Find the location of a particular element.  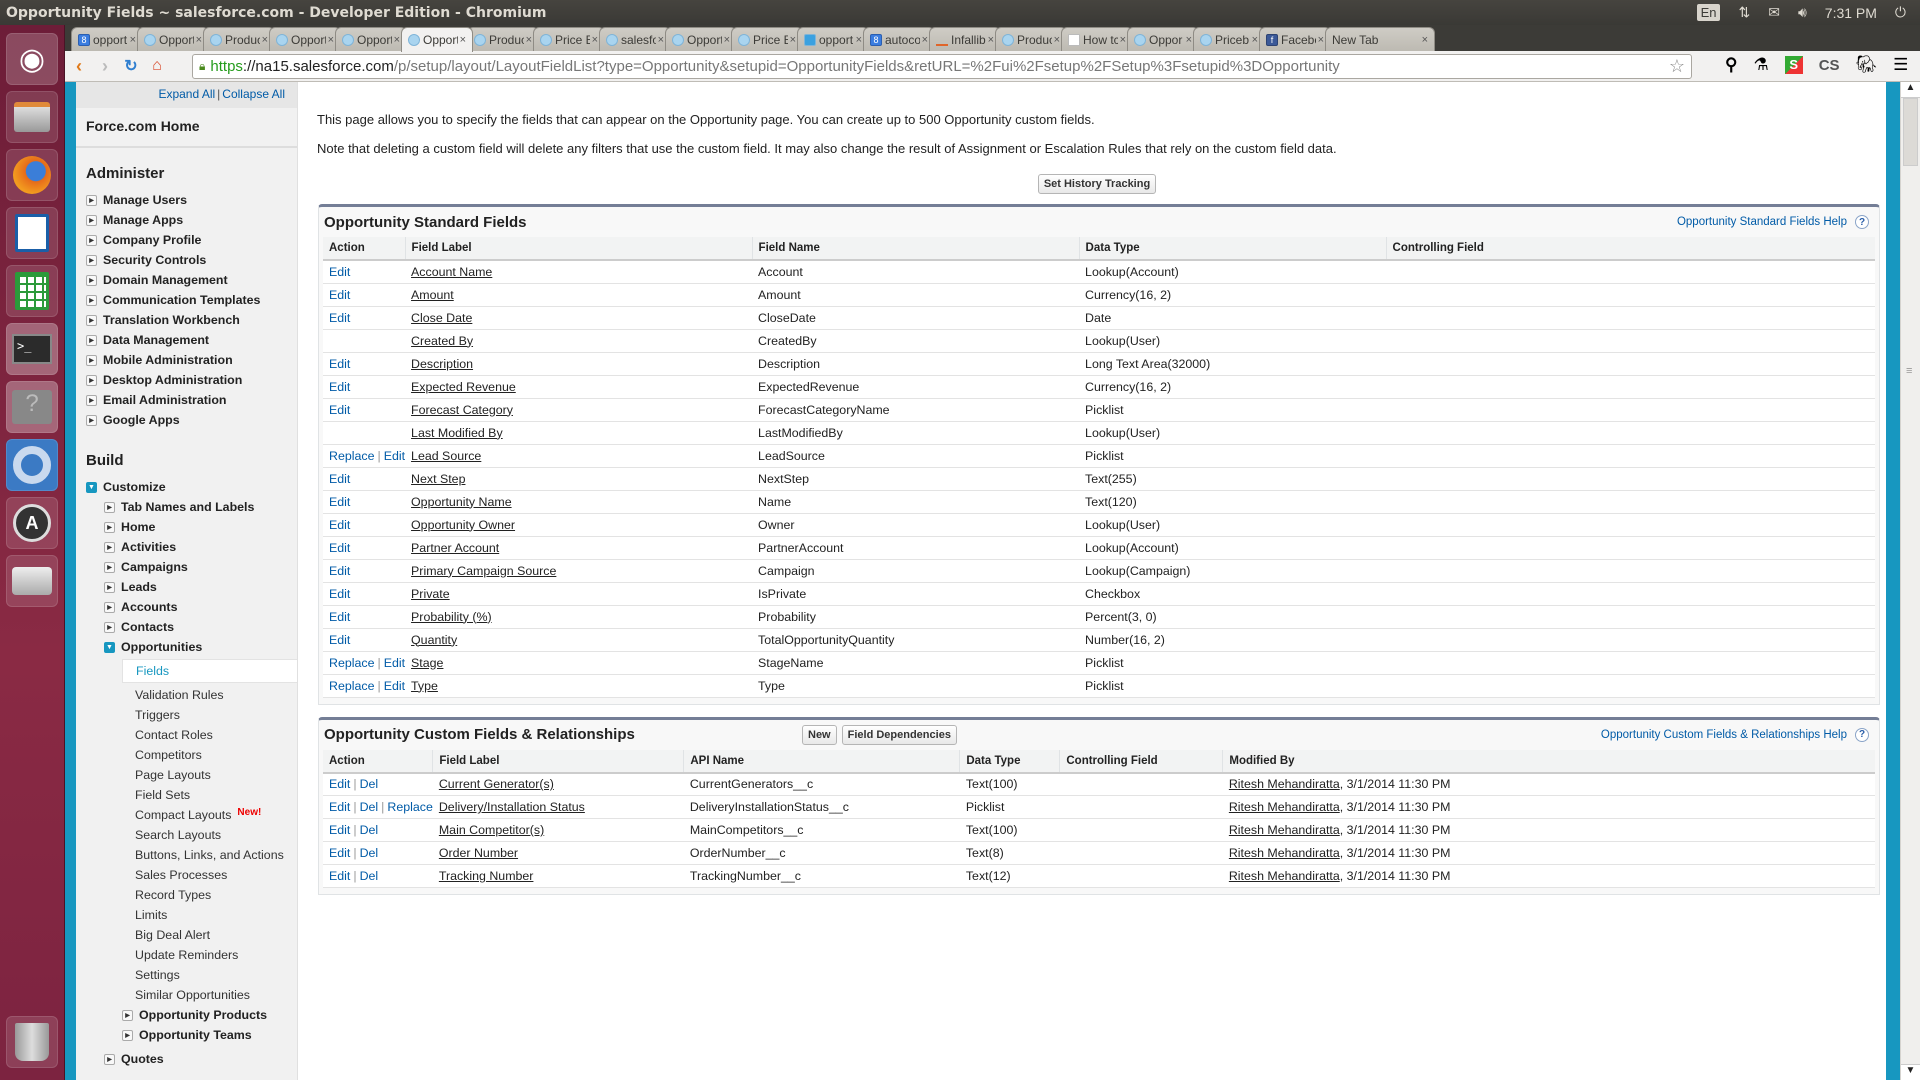

sidebar-item: ▶ Contacts is located at coordinates (186, 627).